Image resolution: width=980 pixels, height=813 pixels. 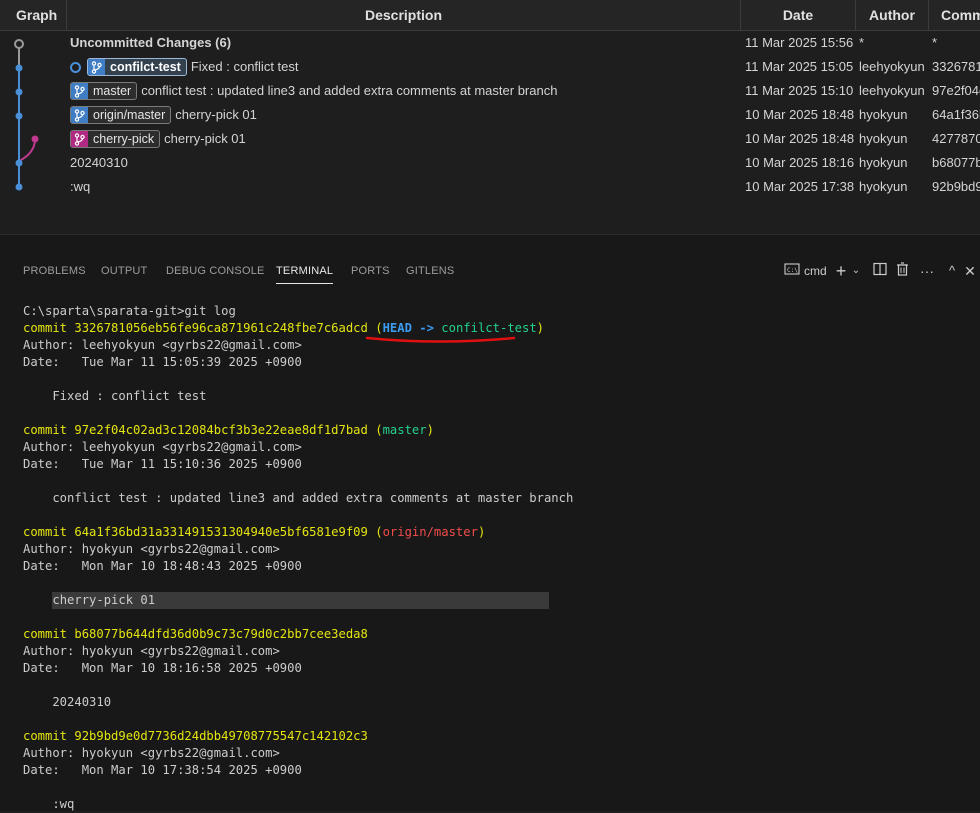 What do you see at coordinates (956, 138) in the screenshot?
I see `commit-hash: 4277870` at bounding box center [956, 138].